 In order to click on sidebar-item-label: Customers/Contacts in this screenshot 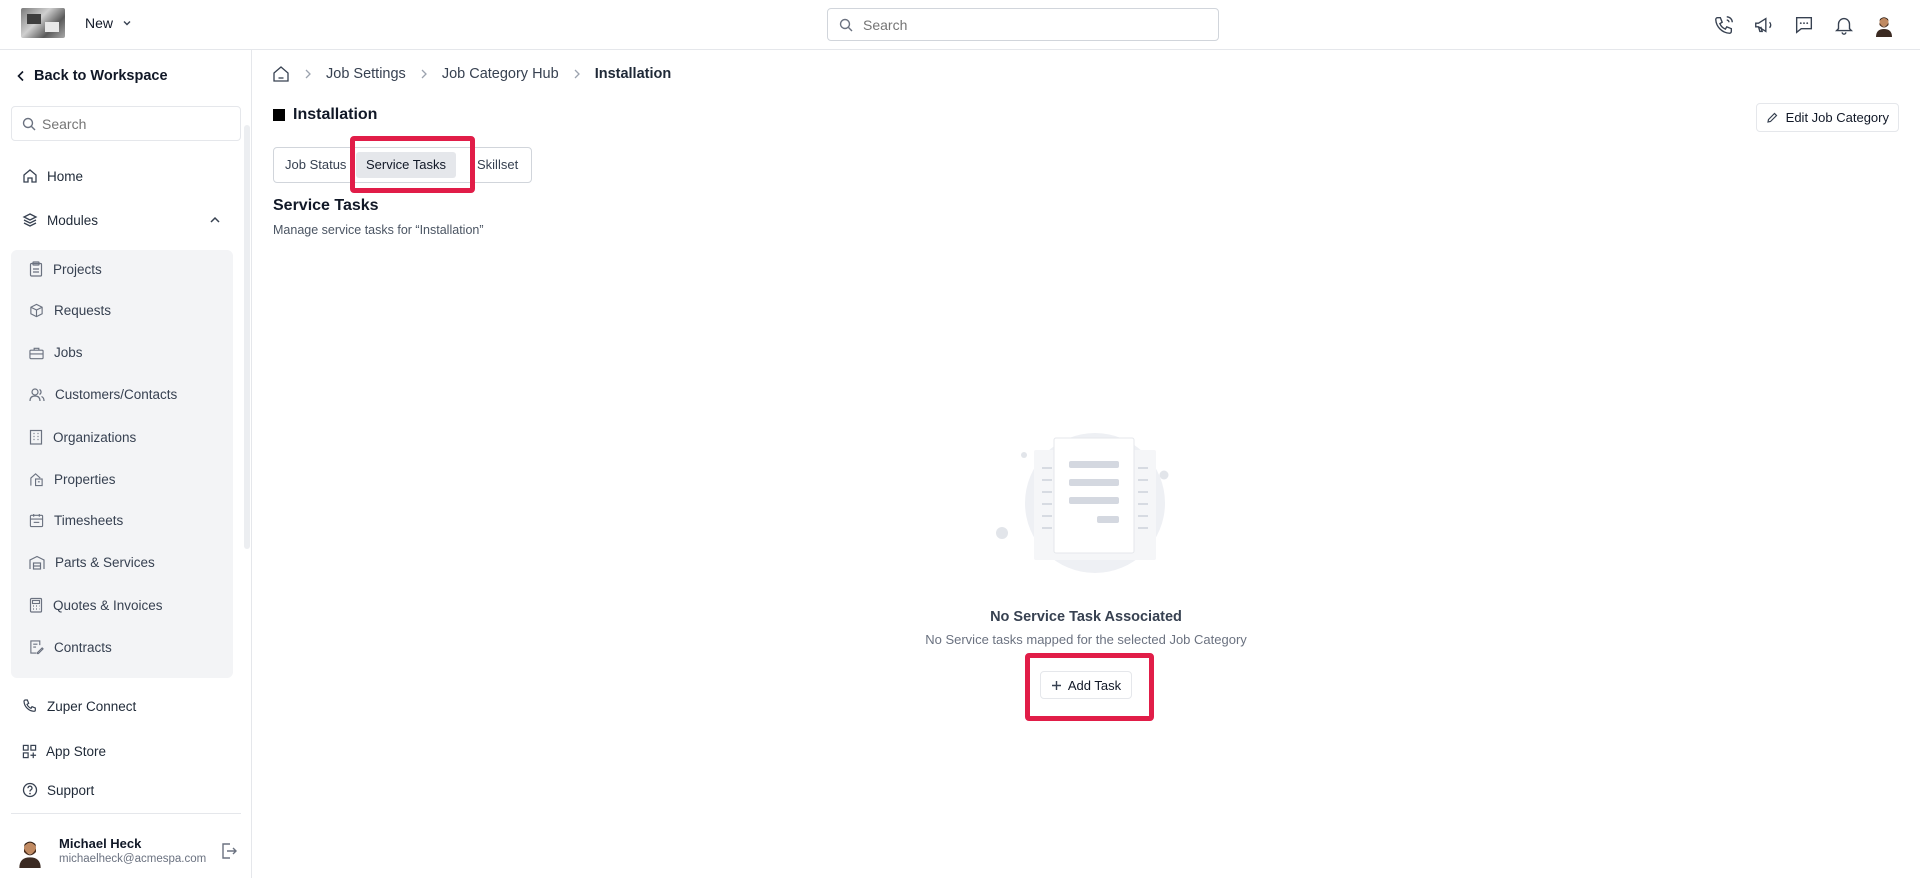, I will do `click(116, 394)`.